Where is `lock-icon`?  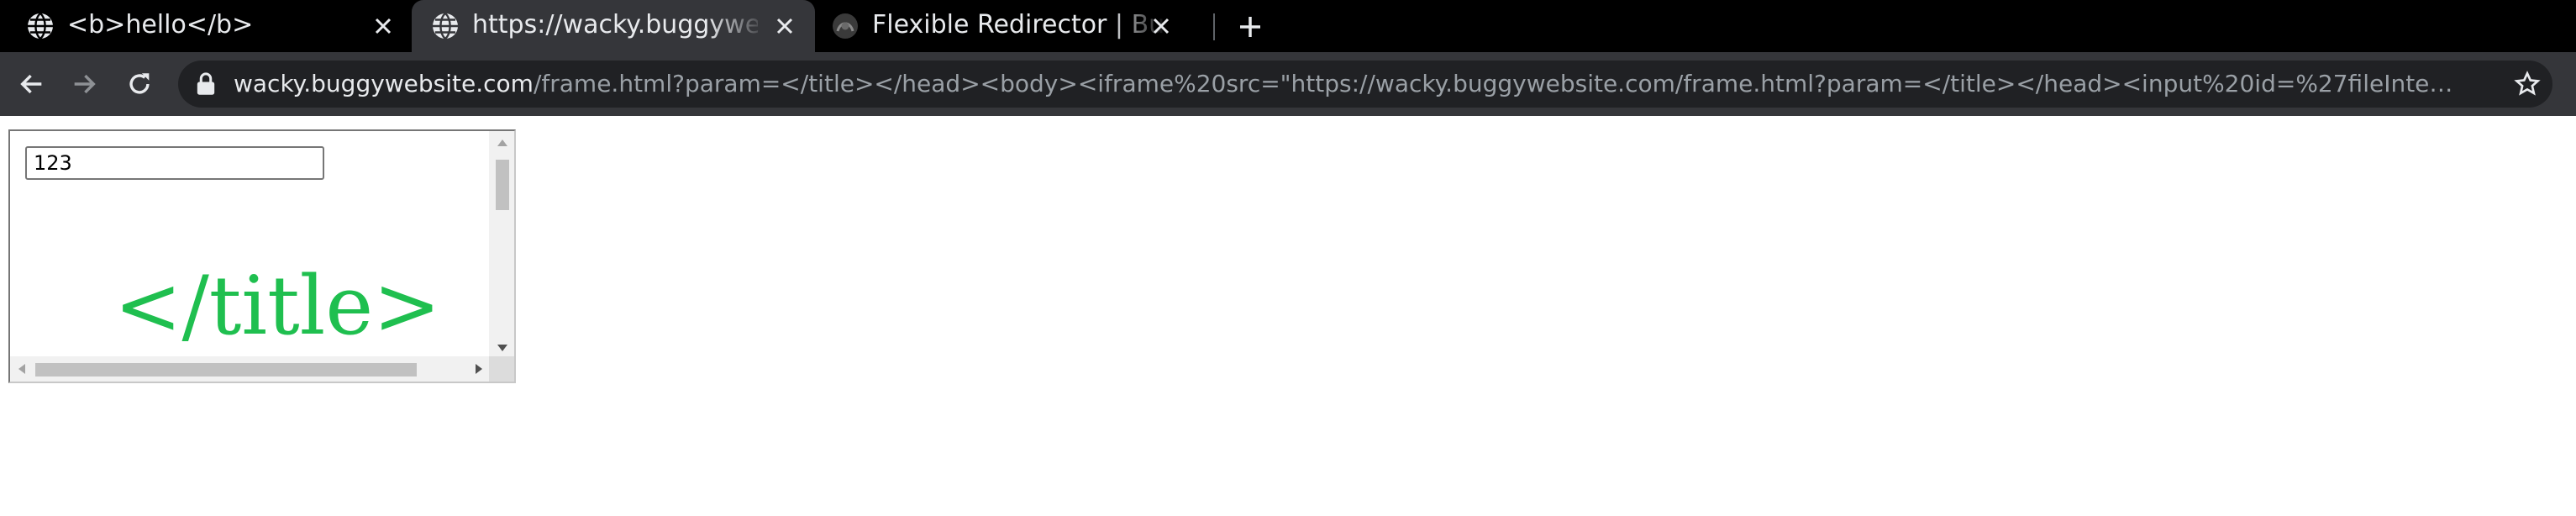 lock-icon is located at coordinates (206, 84).